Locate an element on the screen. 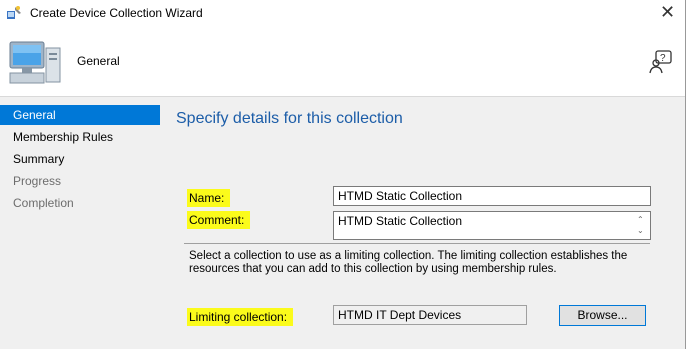 Image resolution: width=691 pixels, height=349 pixels. nav-item-general: General is located at coordinates (80, 115).